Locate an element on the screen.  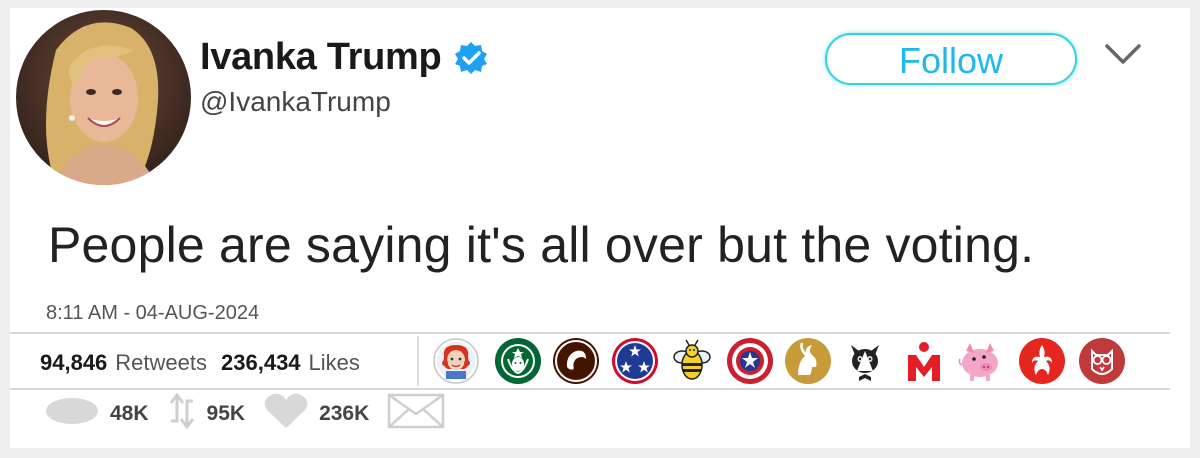
bee-badge-icon is located at coordinates (692, 361).